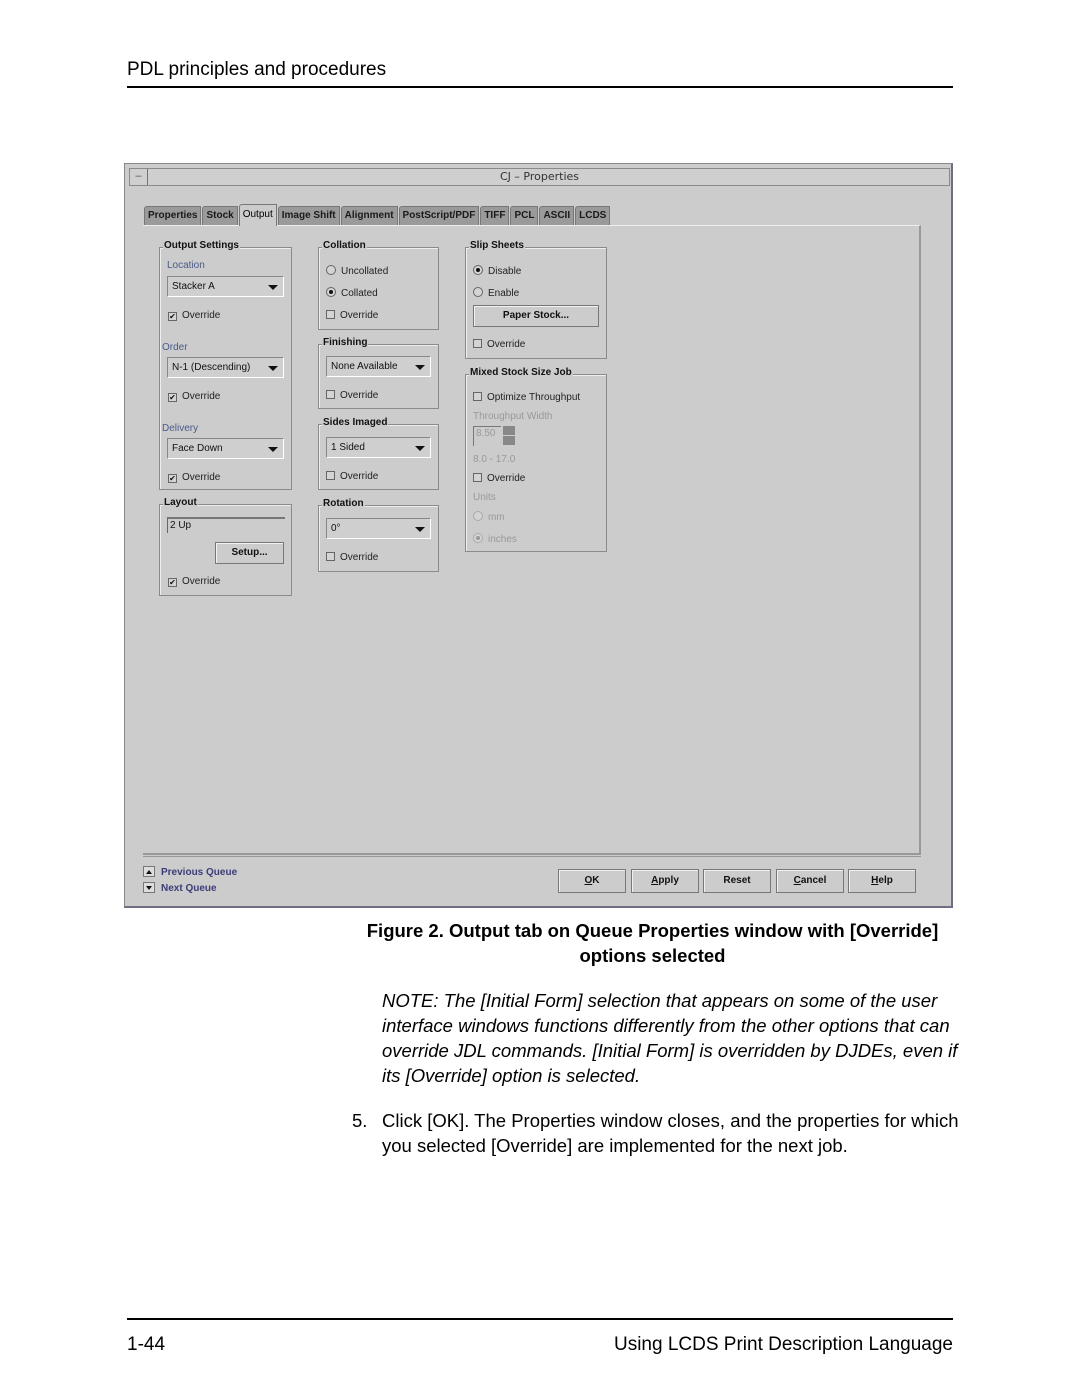  Describe the element at coordinates (173, 216) in the screenshot. I see `tab-properties: Properties` at that location.